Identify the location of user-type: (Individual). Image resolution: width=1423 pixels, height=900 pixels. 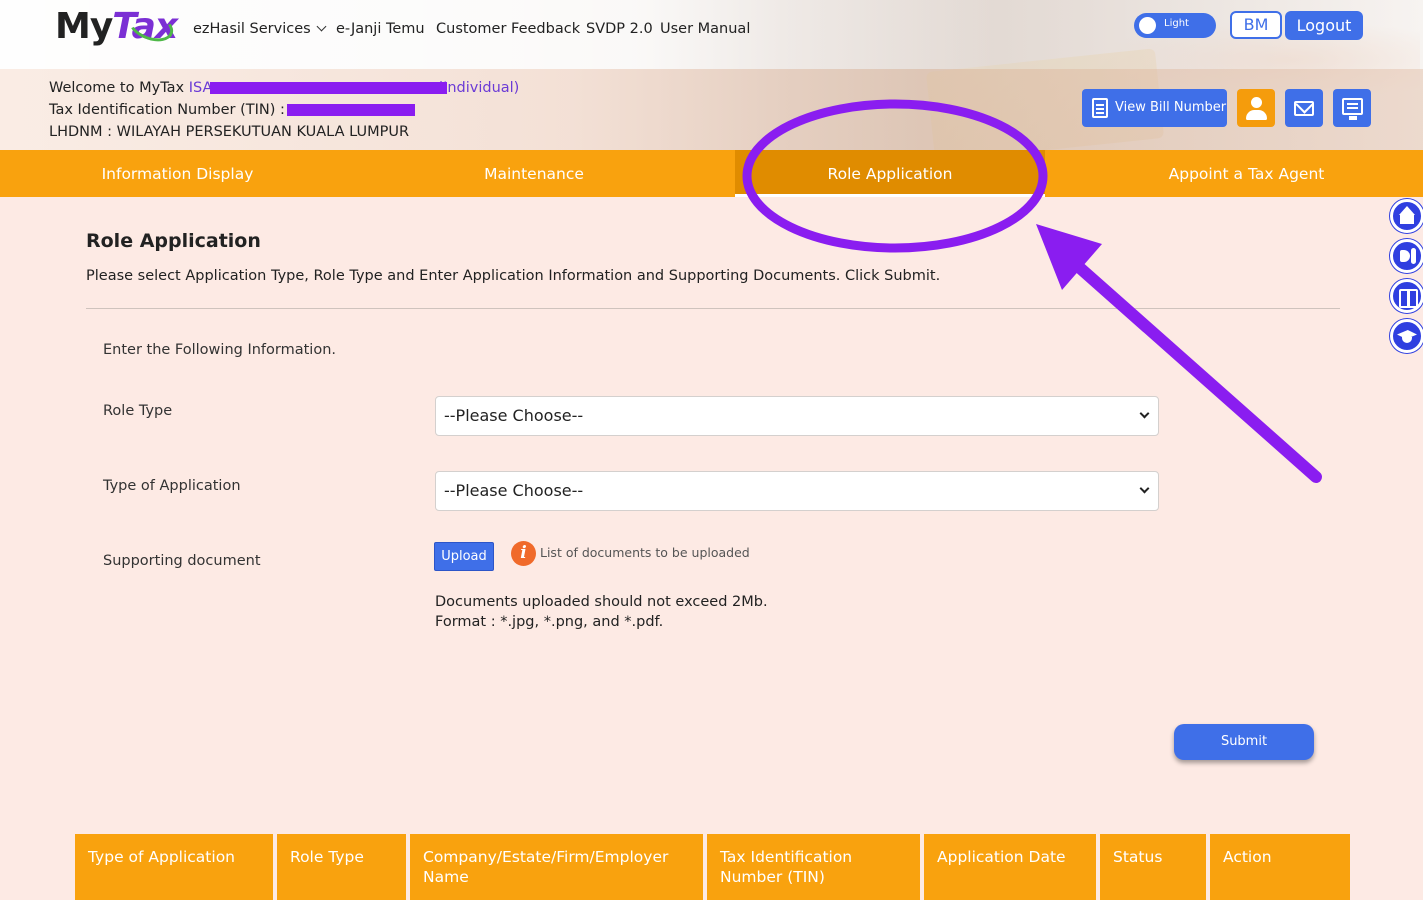
(478, 88).